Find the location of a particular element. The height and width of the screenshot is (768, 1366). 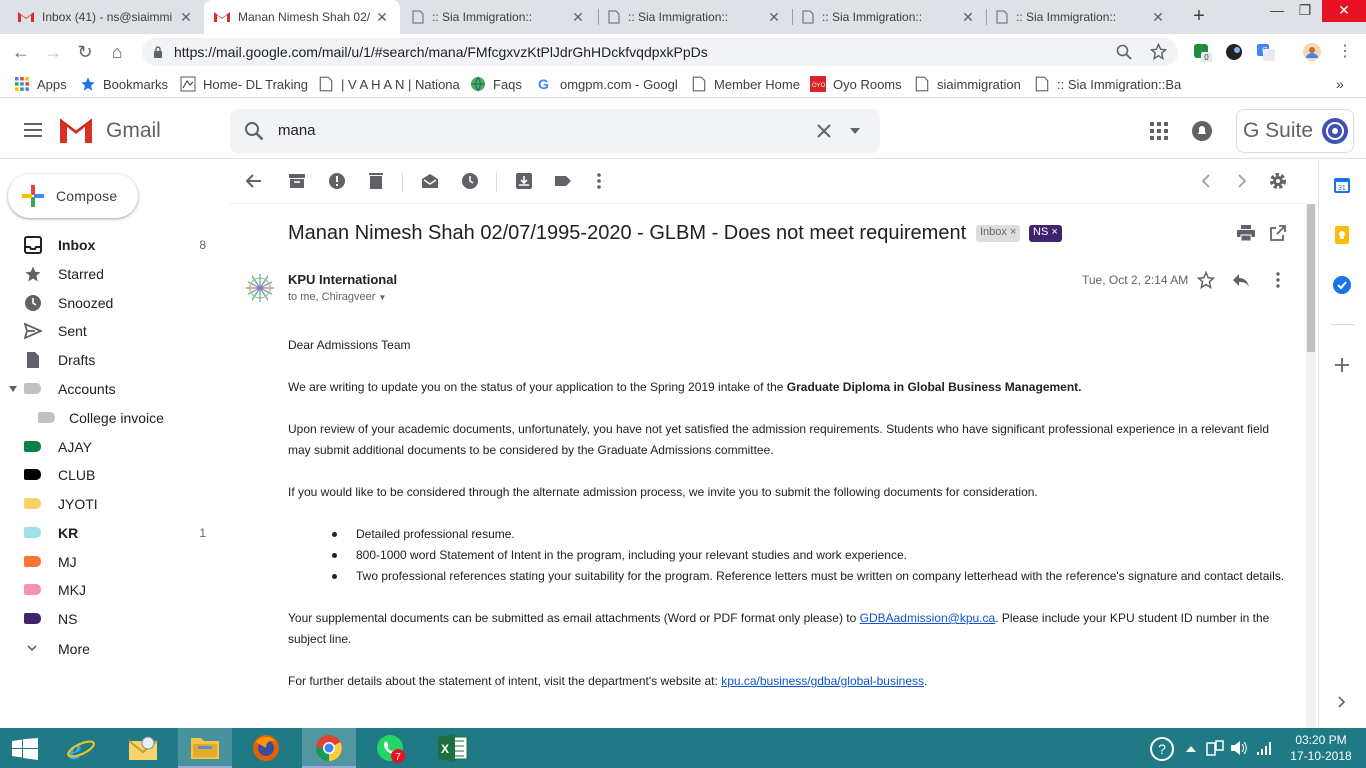

browser-tab-message: Manan Nimesh Shah 02/ ✕ is located at coordinates (302, 17).